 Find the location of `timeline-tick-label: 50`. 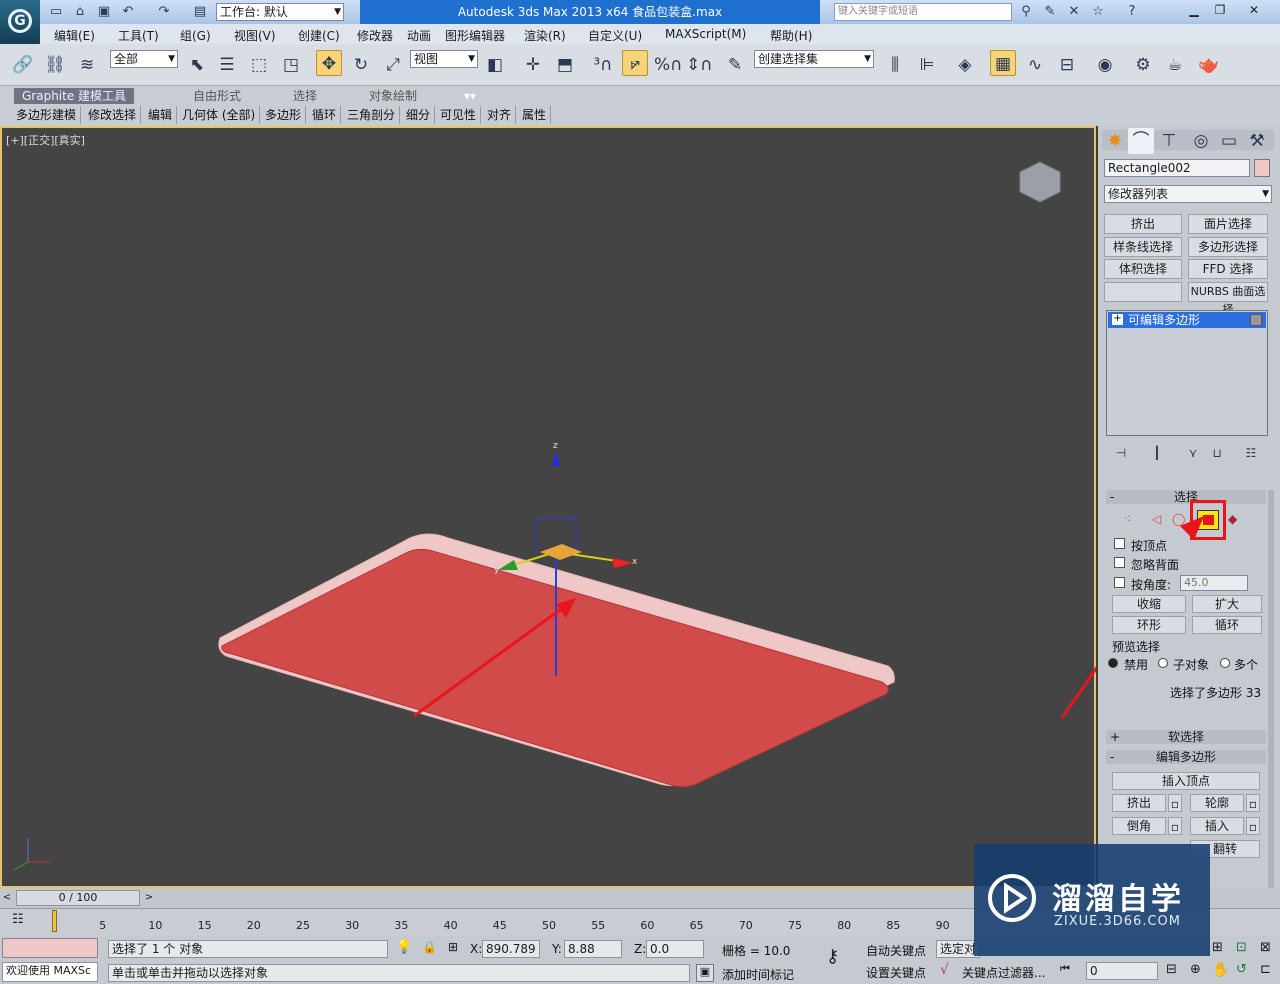

timeline-tick-label: 50 is located at coordinates (549, 925).